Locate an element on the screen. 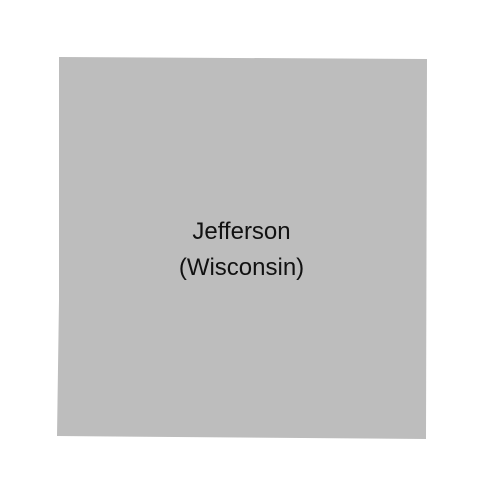 Image resolution: width=483 pixels, height=501 pixels. state-name-label: (Wisconsin) is located at coordinates (241, 267).